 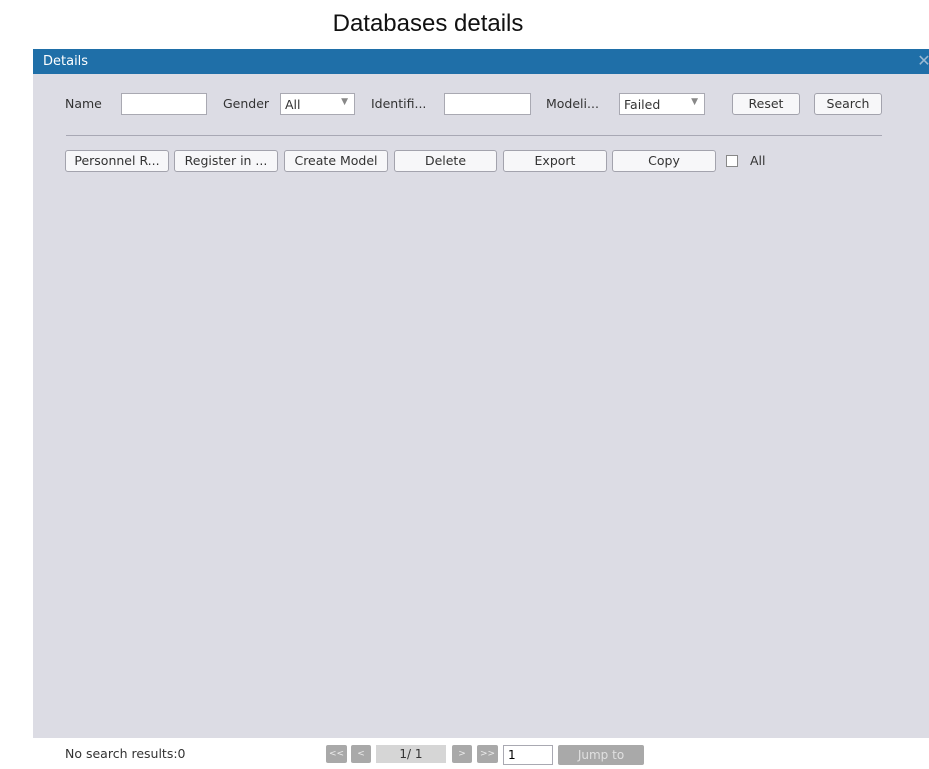 What do you see at coordinates (317, 104) in the screenshot?
I see `gender-select: All ▼` at bounding box center [317, 104].